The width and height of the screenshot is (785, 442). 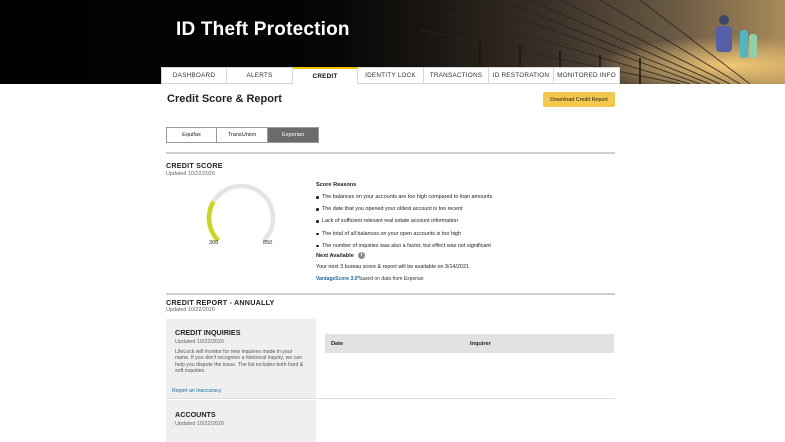 I want to click on gauge-max-label: 850, so click(x=268, y=243).